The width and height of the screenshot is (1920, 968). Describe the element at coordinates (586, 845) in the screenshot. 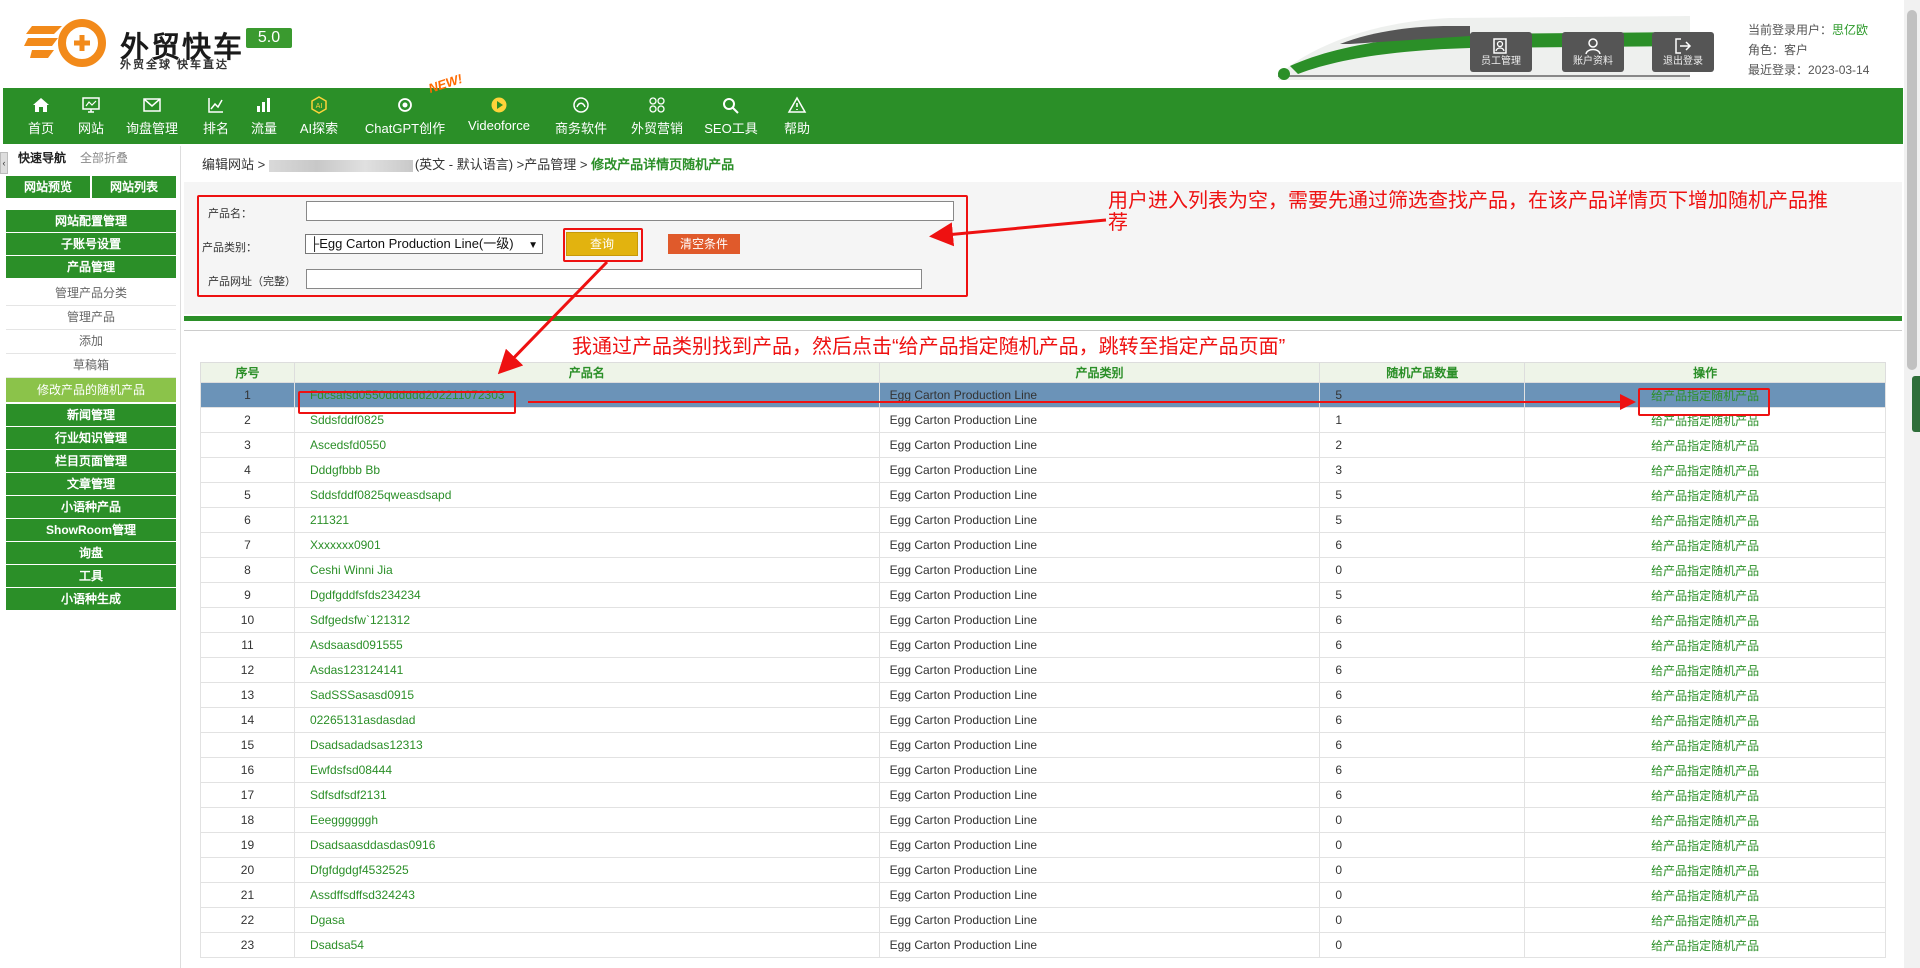

I see `row-product-name: Dsadsaasddasdas0916` at that location.